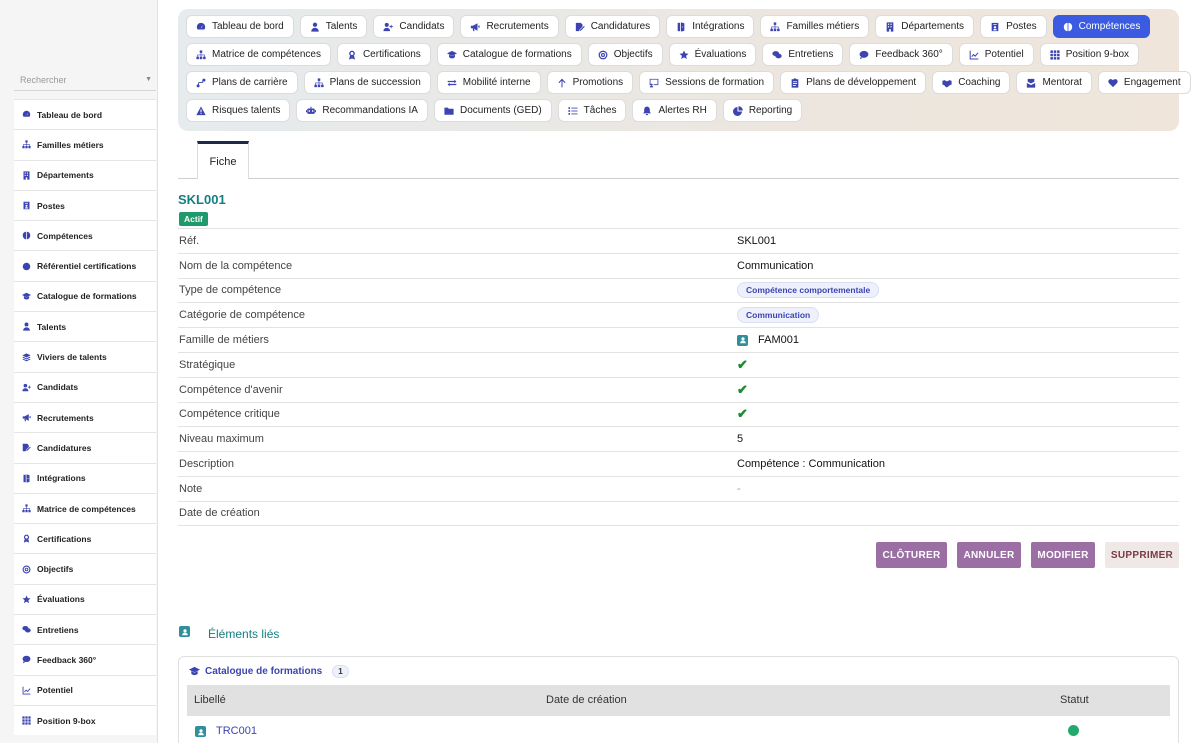 This screenshot has width=1200, height=743. What do you see at coordinates (1089, 54) in the screenshot?
I see `tab-position-9-box: Position 9-box` at bounding box center [1089, 54].